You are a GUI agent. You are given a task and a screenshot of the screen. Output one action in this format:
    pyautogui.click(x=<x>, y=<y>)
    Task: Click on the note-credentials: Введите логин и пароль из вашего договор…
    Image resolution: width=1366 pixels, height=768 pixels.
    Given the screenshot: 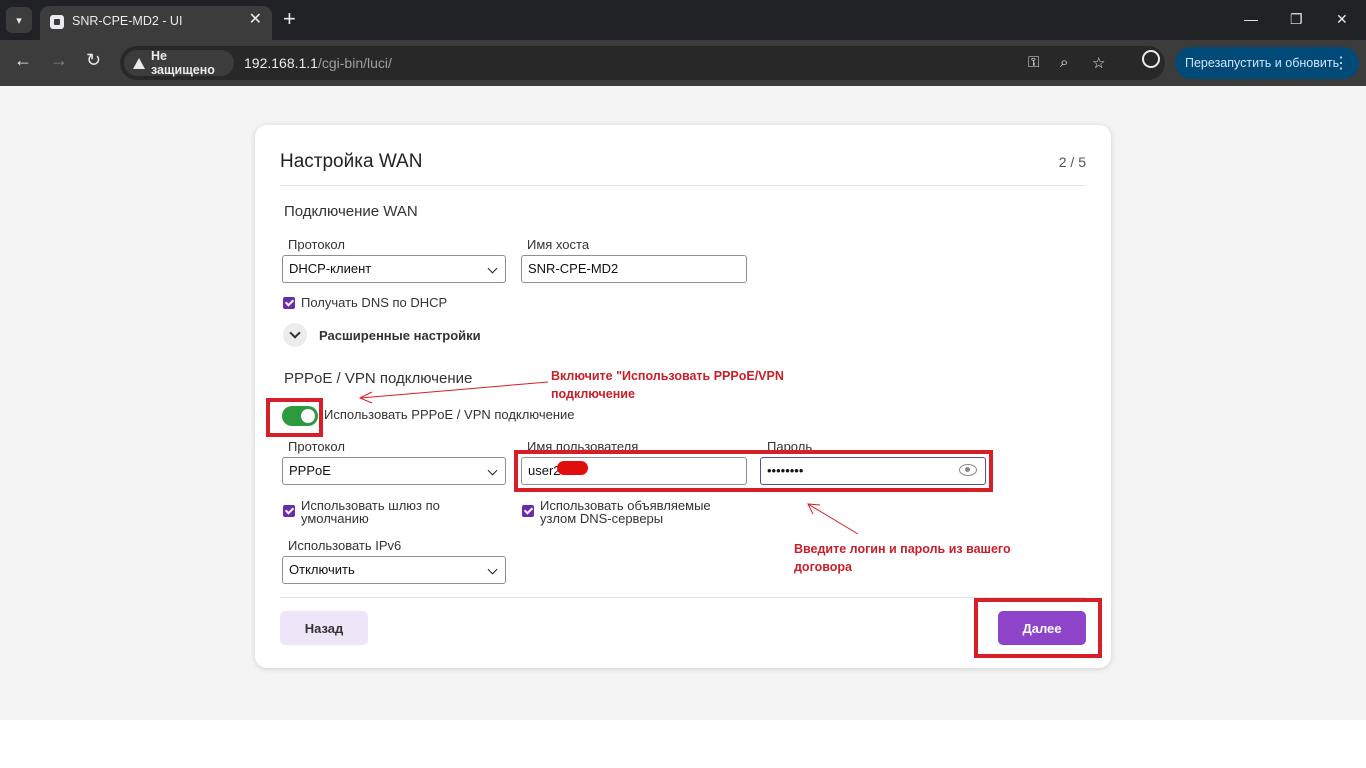 What is the action you would take?
    pyautogui.click(x=902, y=558)
    